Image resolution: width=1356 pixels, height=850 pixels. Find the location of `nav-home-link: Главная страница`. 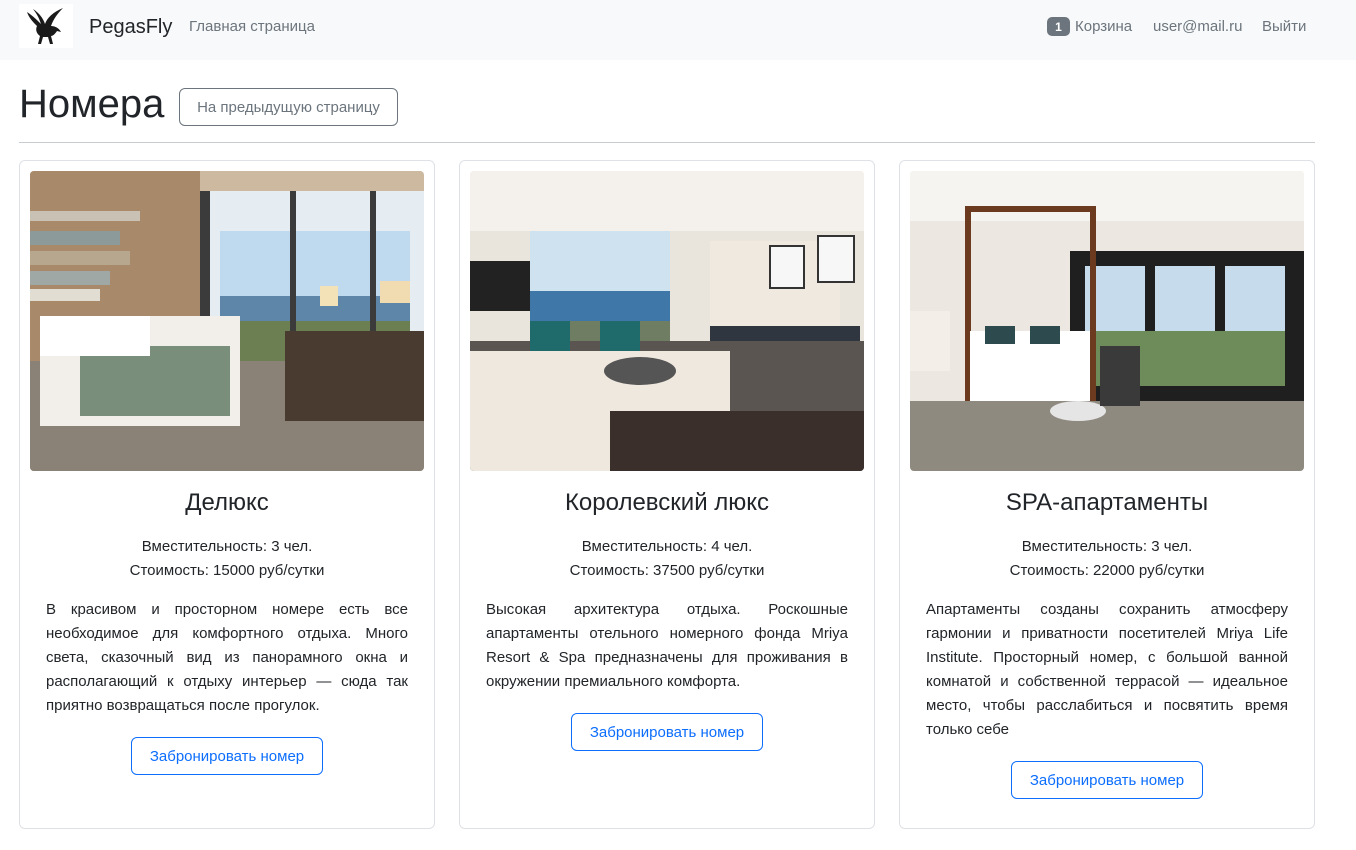

nav-home-link: Главная страница is located at coordinates (252, 26).